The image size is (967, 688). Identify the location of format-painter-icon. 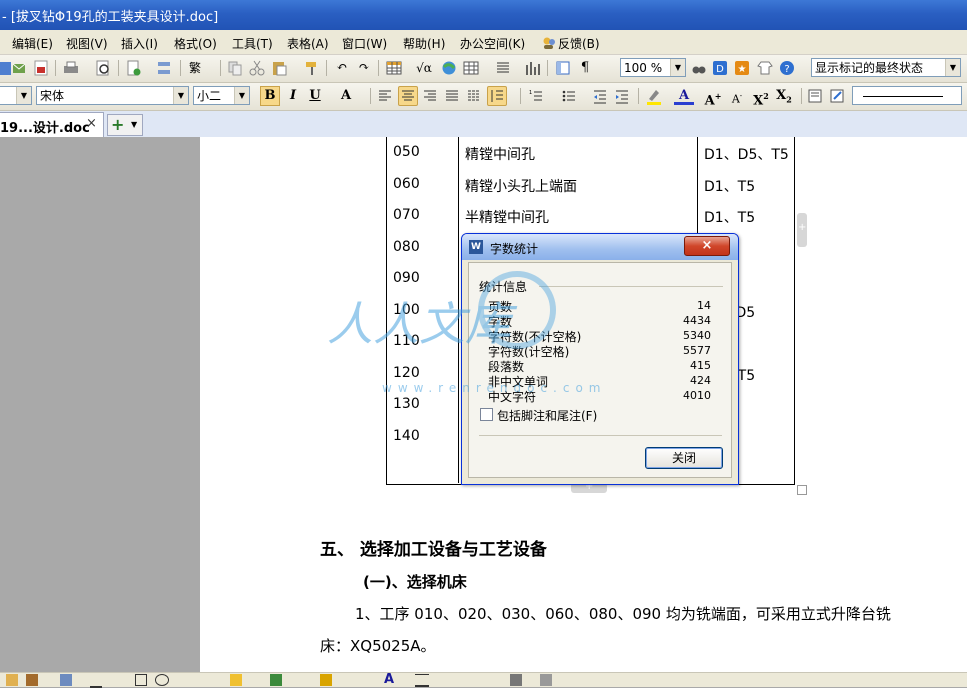
(312, 68).